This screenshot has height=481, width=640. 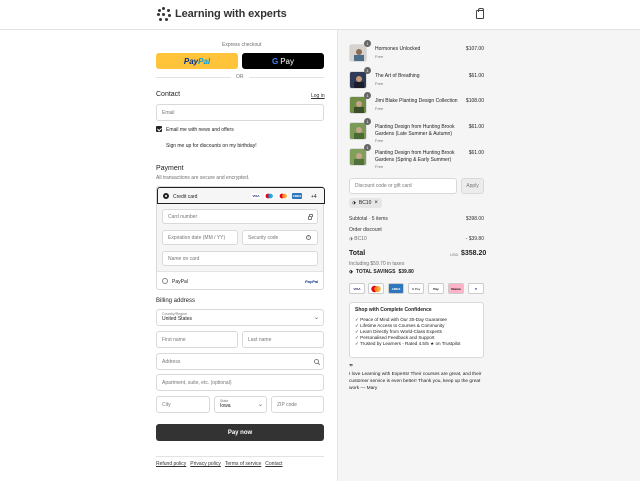 I want to click on birthday-checkbox, so click(x=159, y=145).